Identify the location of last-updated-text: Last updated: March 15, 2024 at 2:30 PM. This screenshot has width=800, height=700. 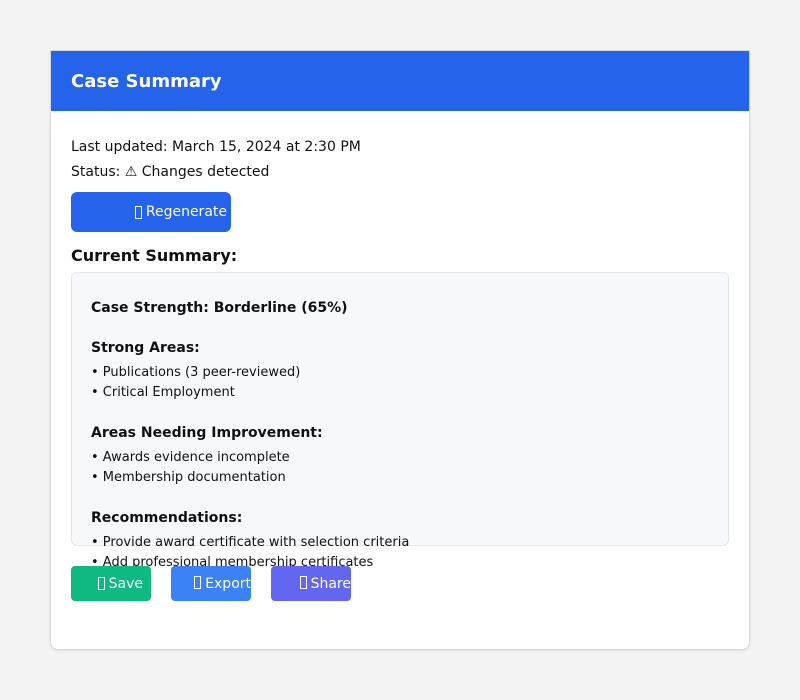
(216, 147).